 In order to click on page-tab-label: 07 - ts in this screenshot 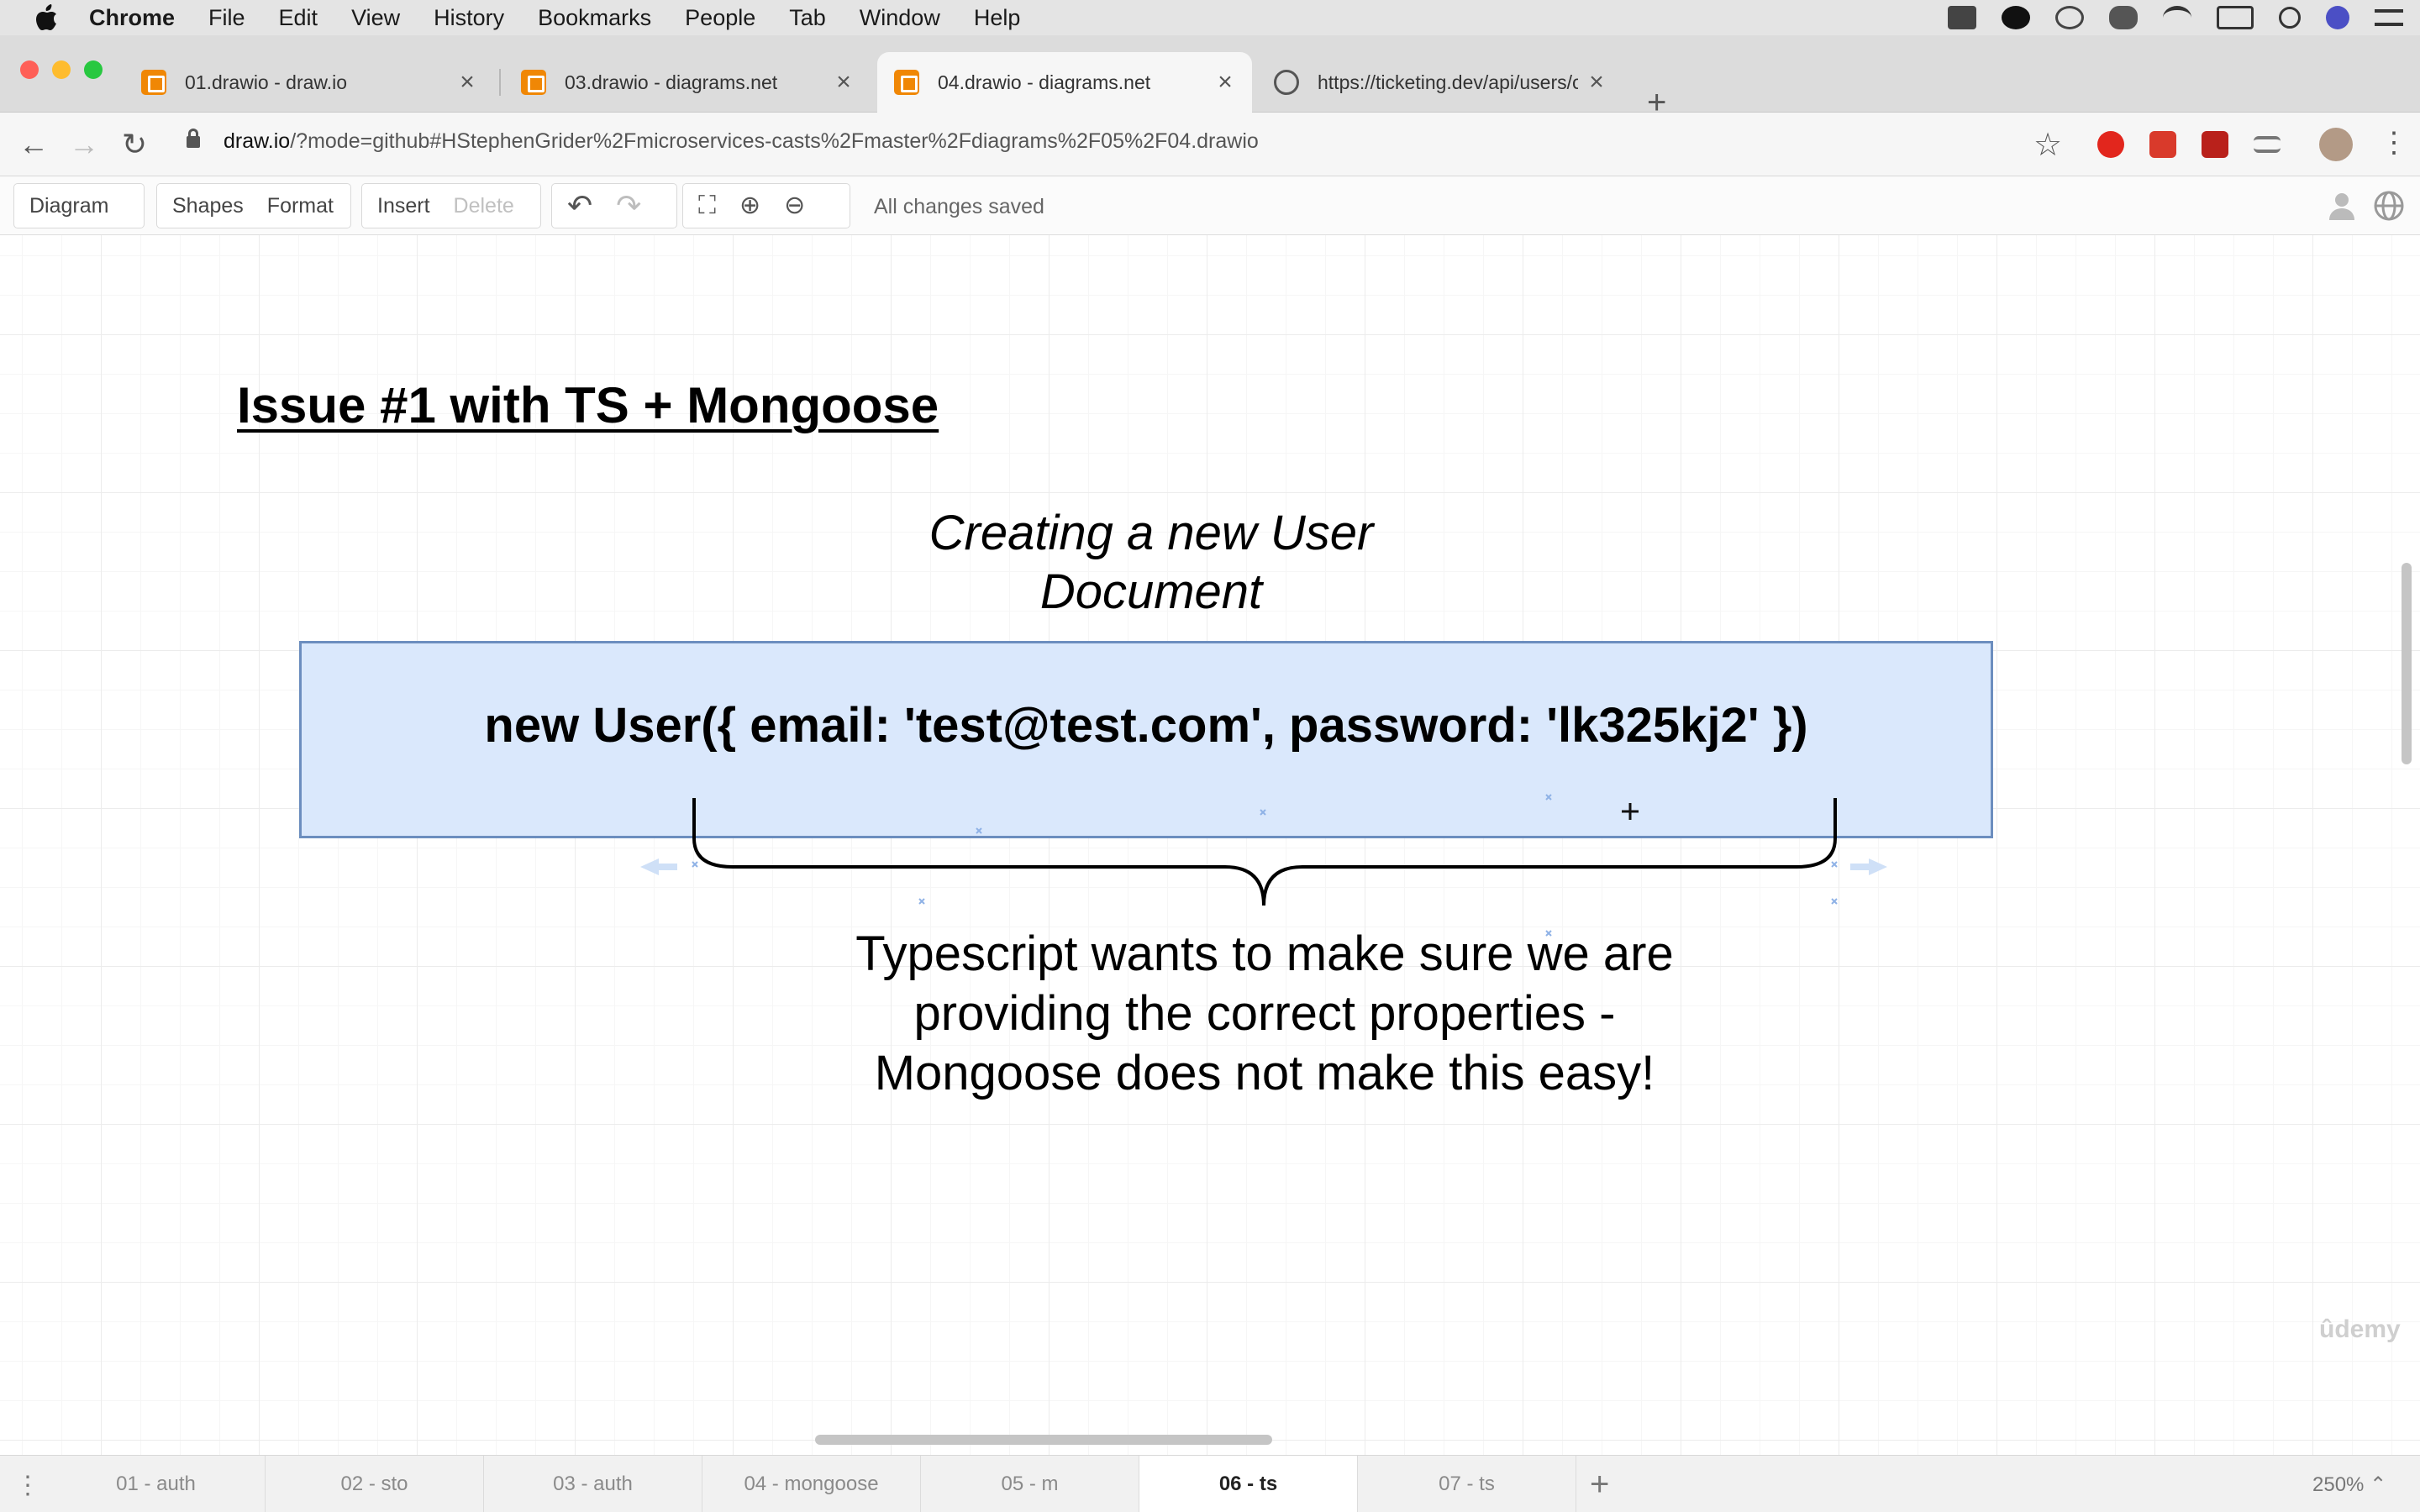, I will do `click(1467, 1484)`.